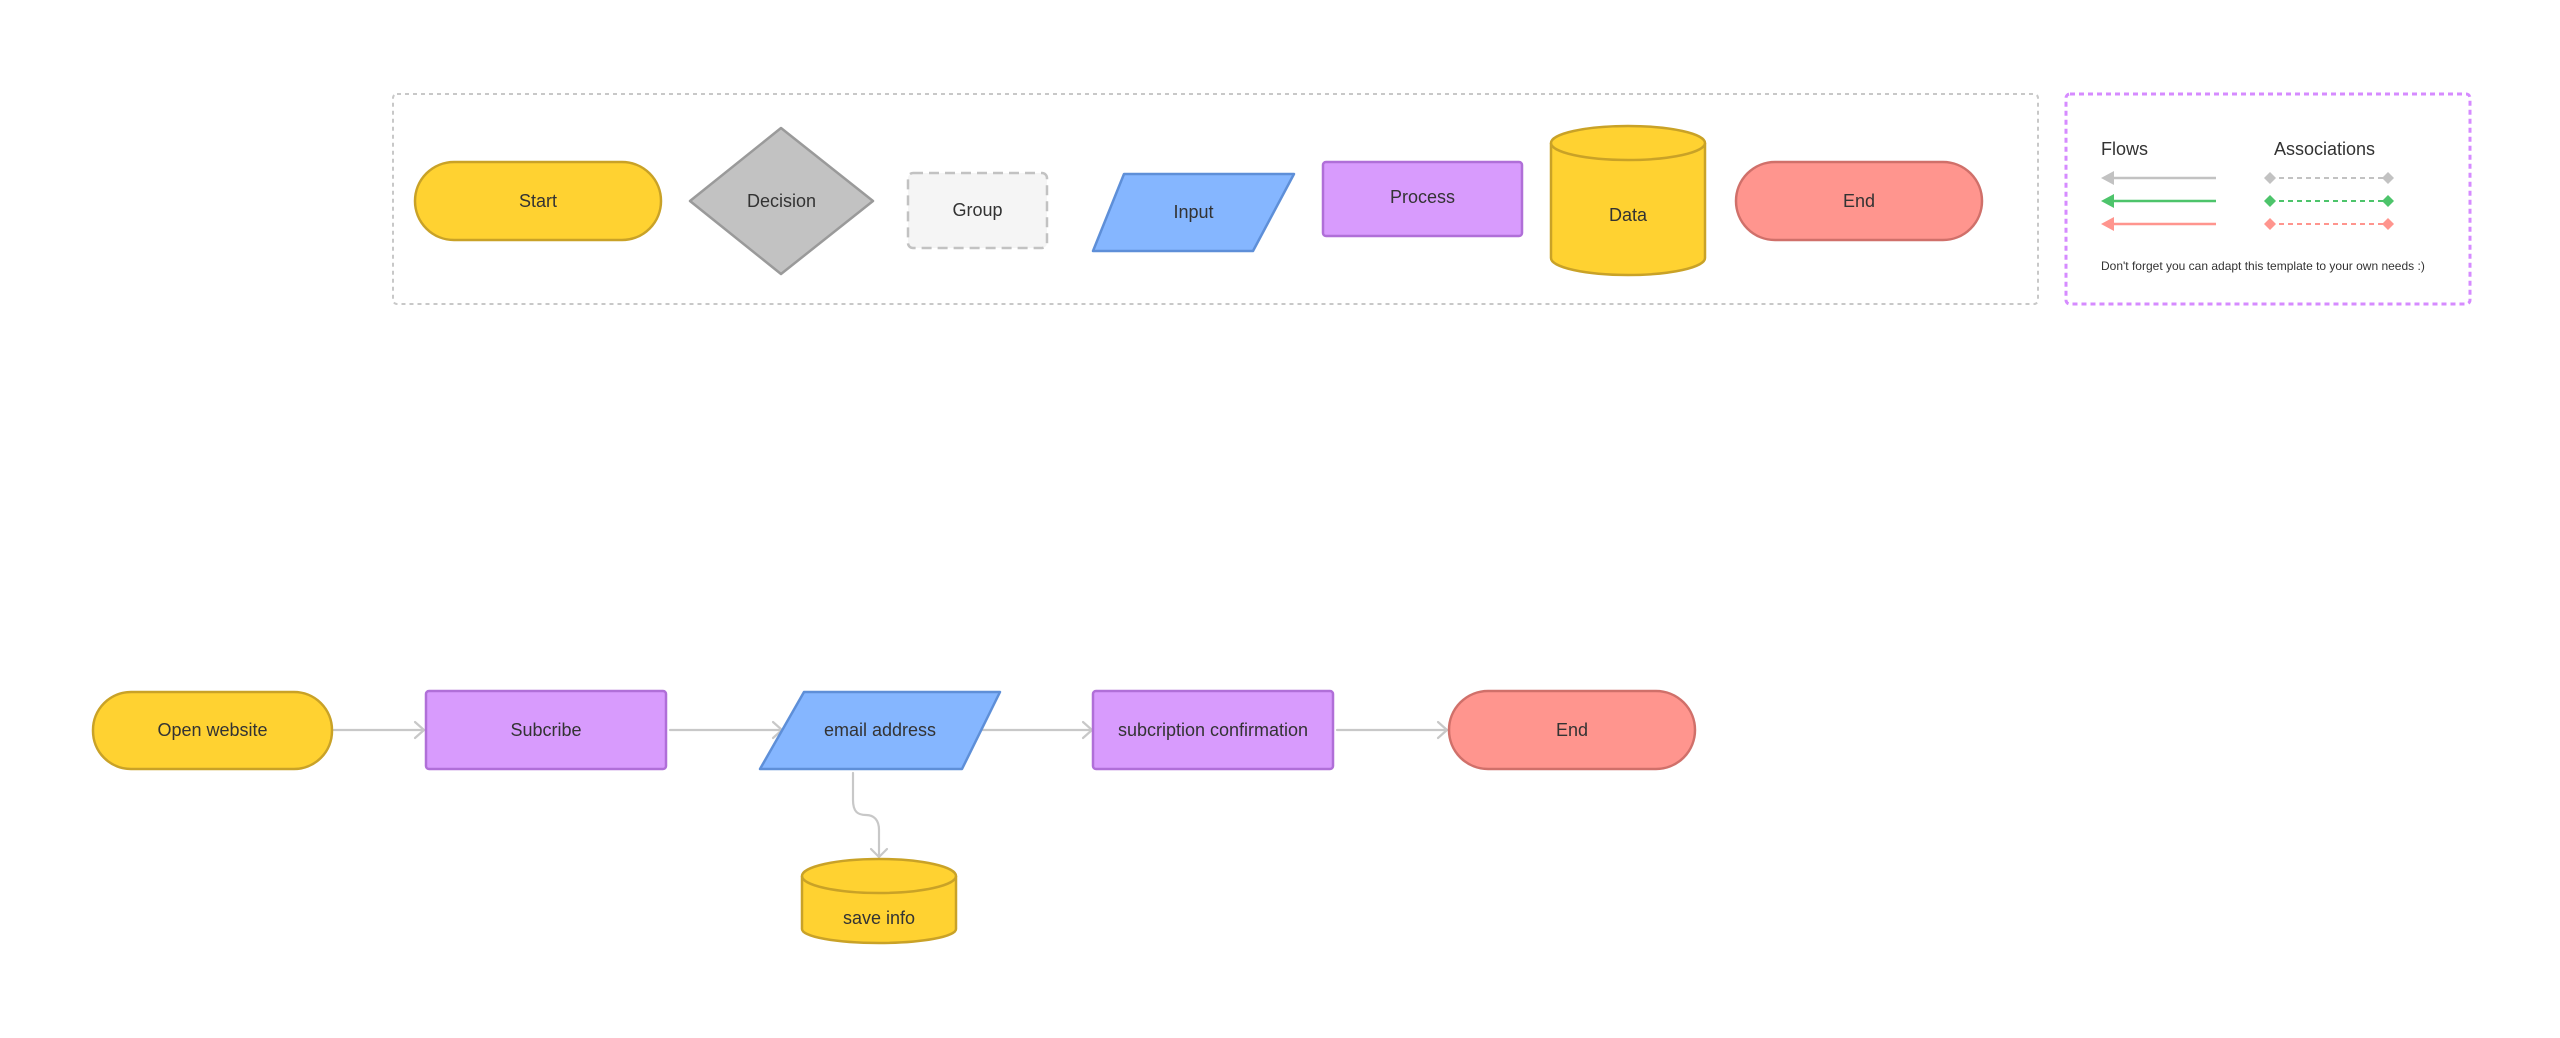 The width and height of the screenshot is (2560, 1038). What do you see at coordinates (1036, 730) in the screenshot?
I see `edge-email-address-to-subscription-confirmation` at bounding box center [1036, 730].